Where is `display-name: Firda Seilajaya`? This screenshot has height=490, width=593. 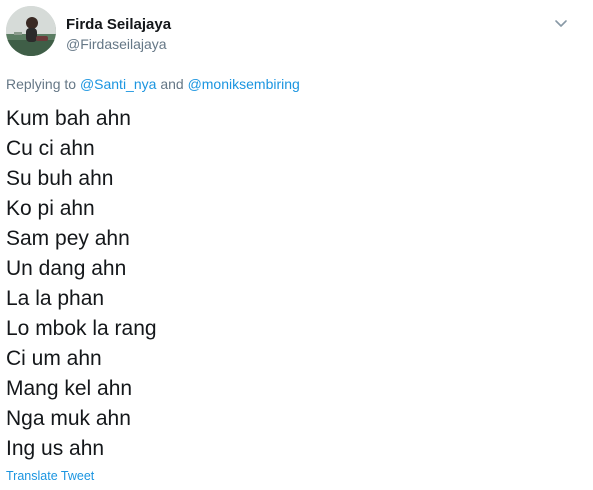 display-name: Firda Seilajaya is located at coordinates (118, 25).